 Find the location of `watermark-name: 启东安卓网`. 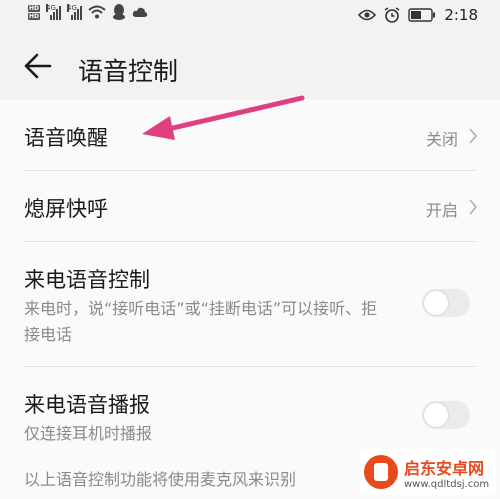

watermark-name: 启东安卓网 is located at coordinates (444, 468).